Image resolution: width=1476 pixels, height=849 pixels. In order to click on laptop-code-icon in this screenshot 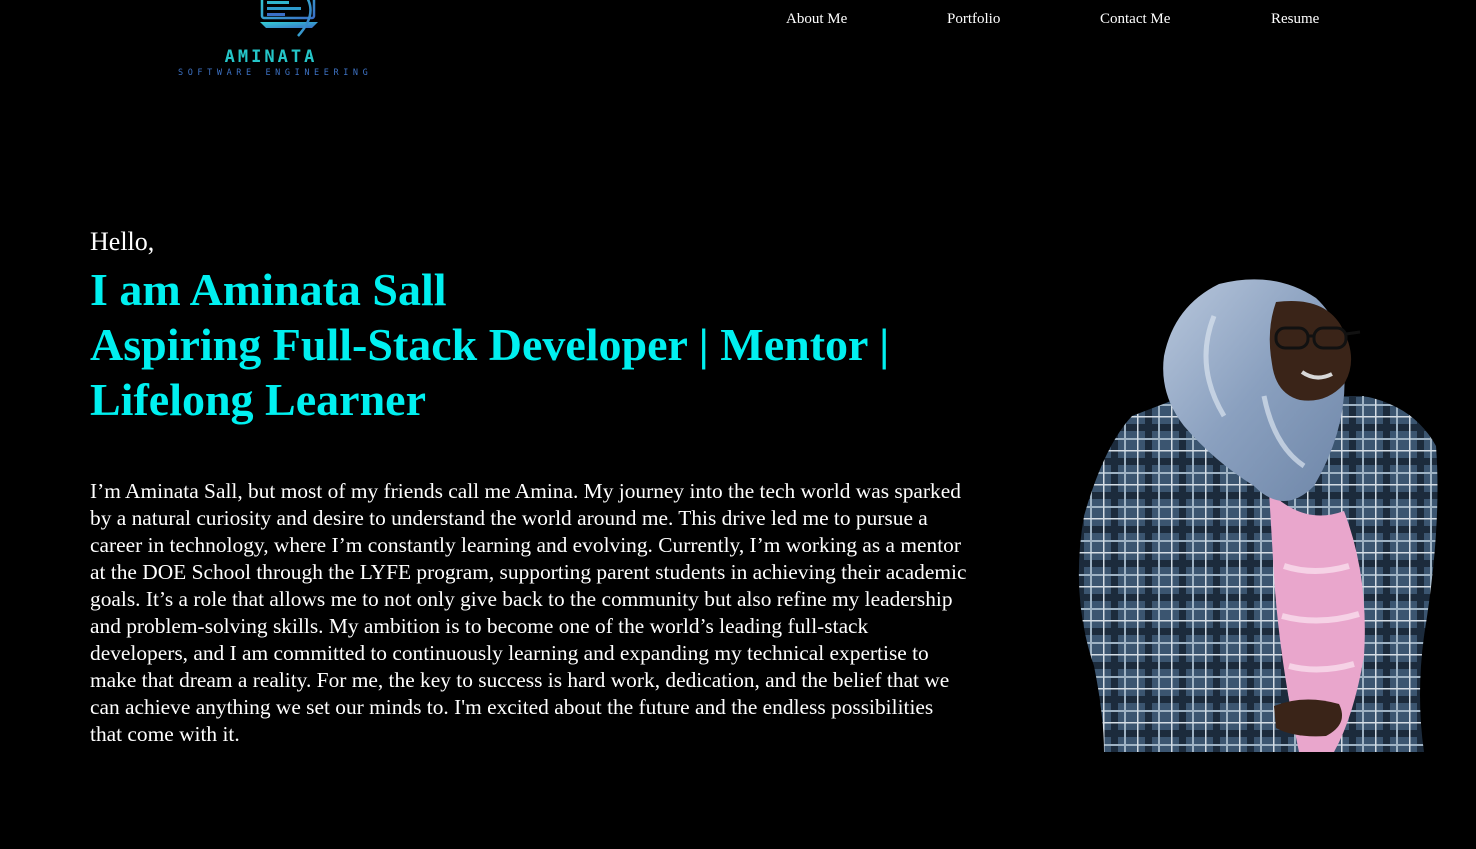, I will do `click(289, 18)`.